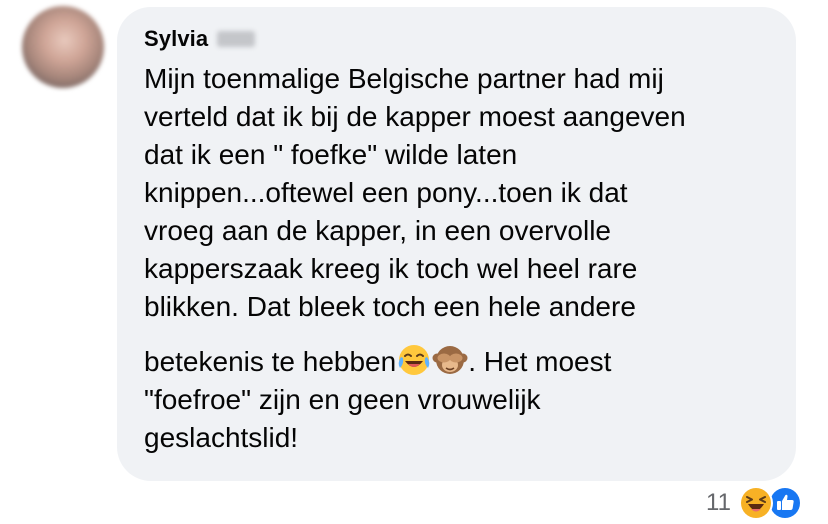 The width and height of the screenshot is (828, 524). I want to click on author-row: Sylvia, so click(200, 39).